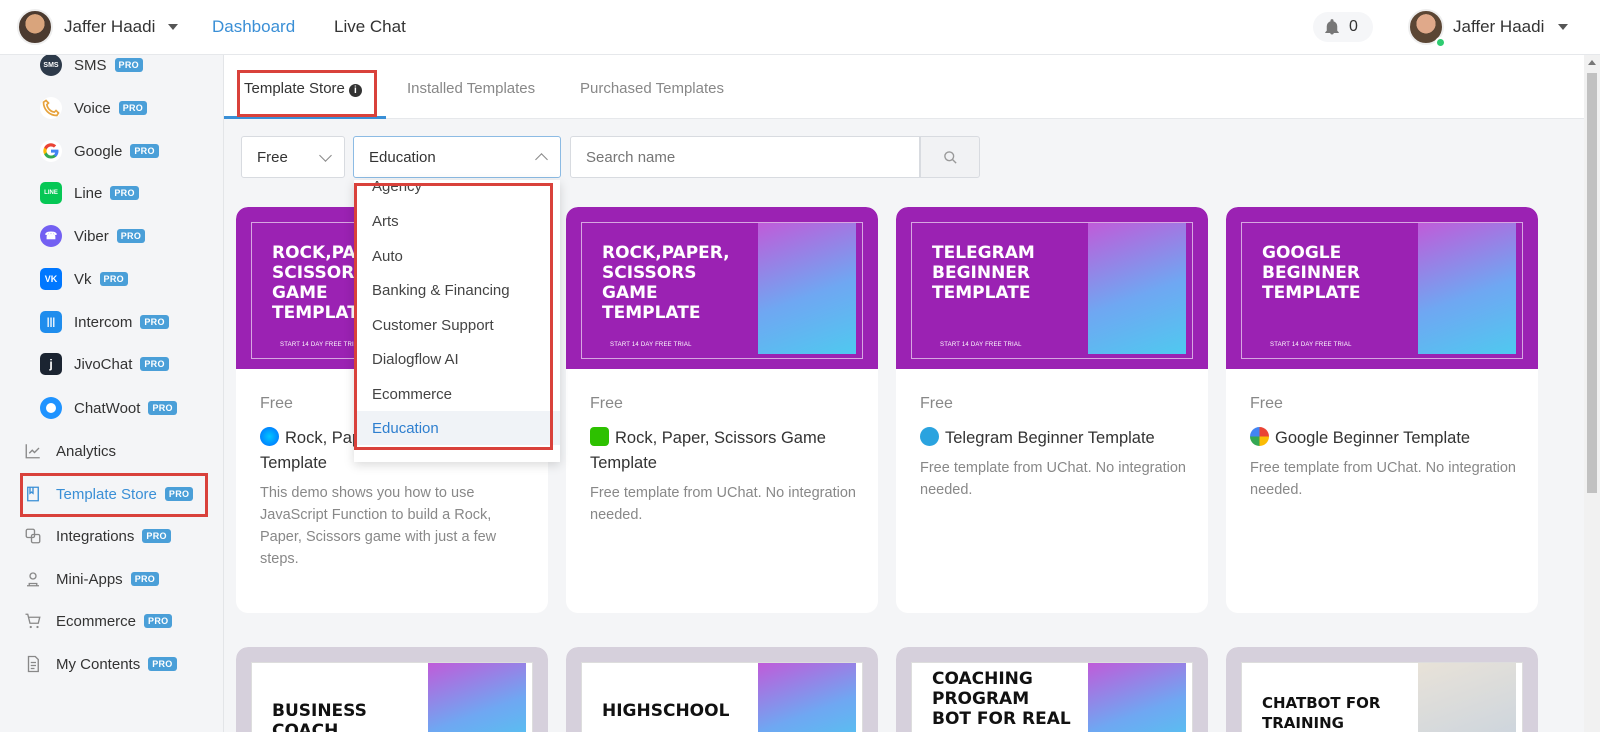 The width and height of the screenshot is (1600, 732). I want to click on template-card: BUSINESS COACH, so click(392, 689).